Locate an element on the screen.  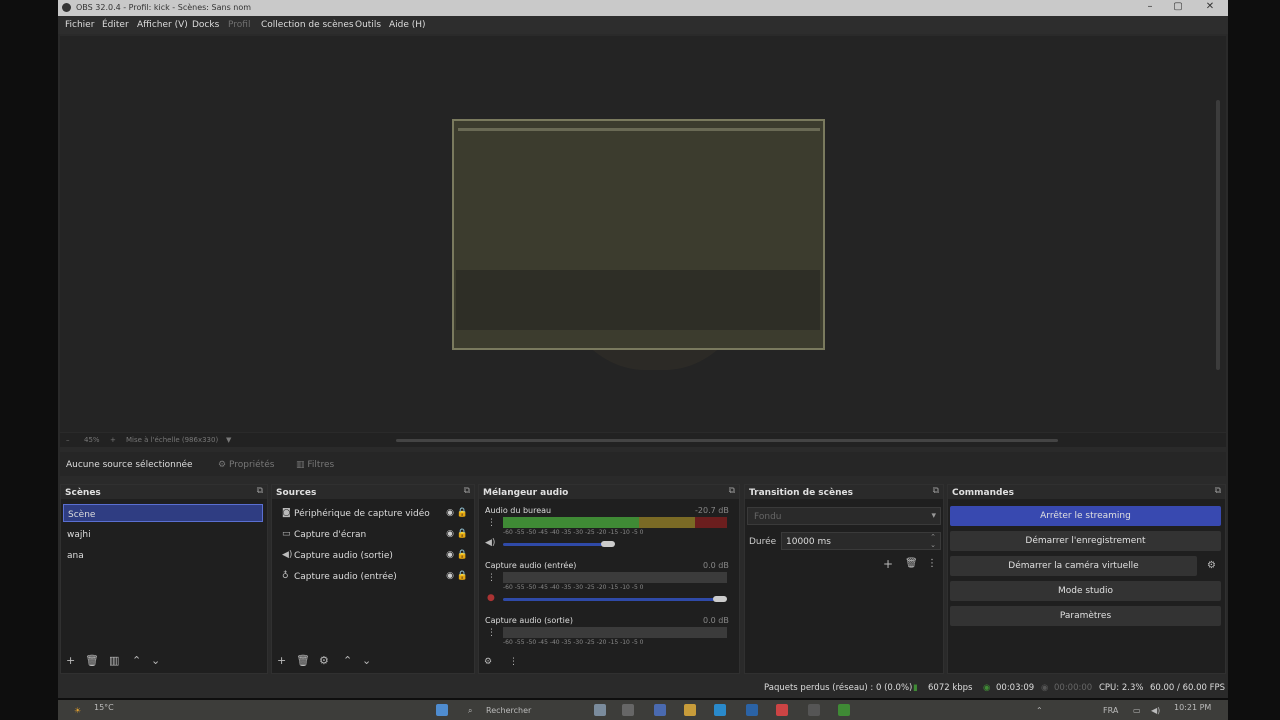
properties-button: ⚙ Propriétés is located at coordinates (246, 465).